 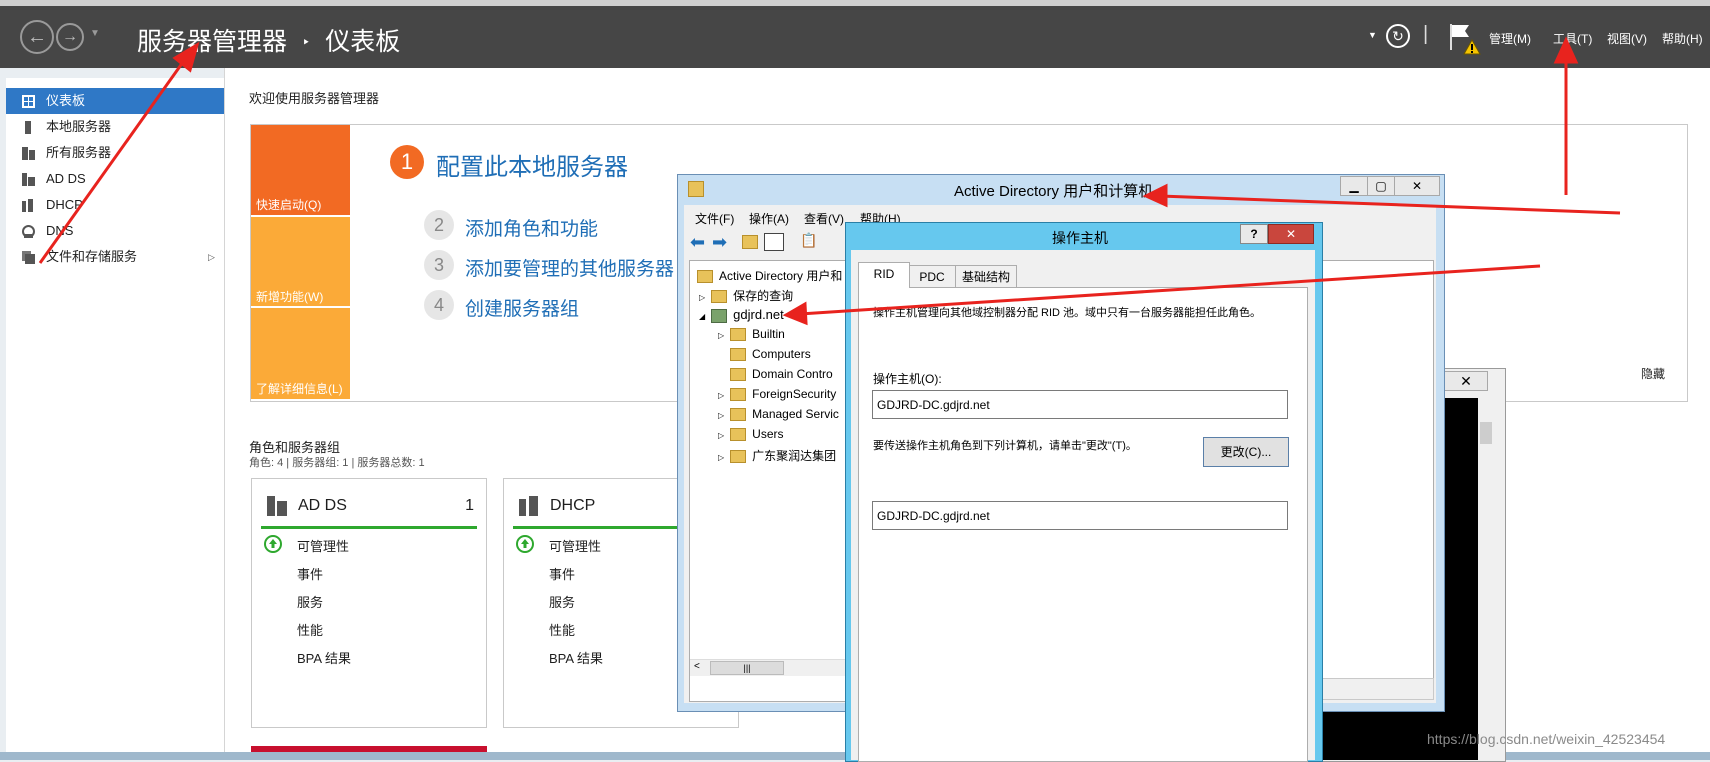 What do you see at coordinates (986, 276) in the screenshot?
I see `tab-infrastructure: 基础结构` at bounding box center [986, 276].